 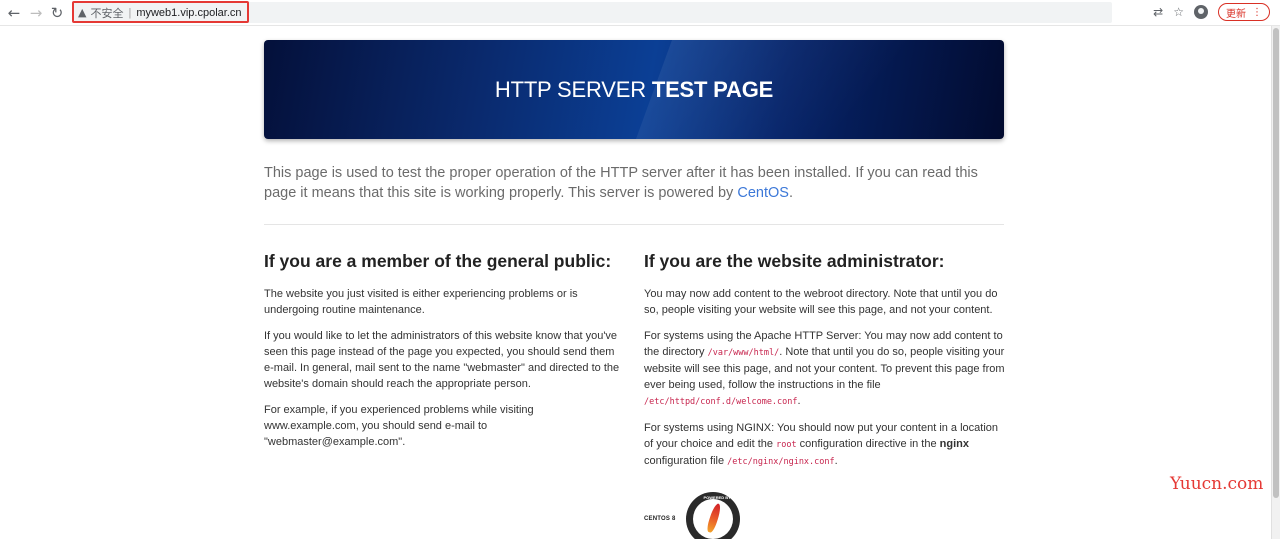 What do you see at coordinates (36, 13) in the screenshot?
I see `forward-arrow-icon: →` at bounding box center [36, 13].